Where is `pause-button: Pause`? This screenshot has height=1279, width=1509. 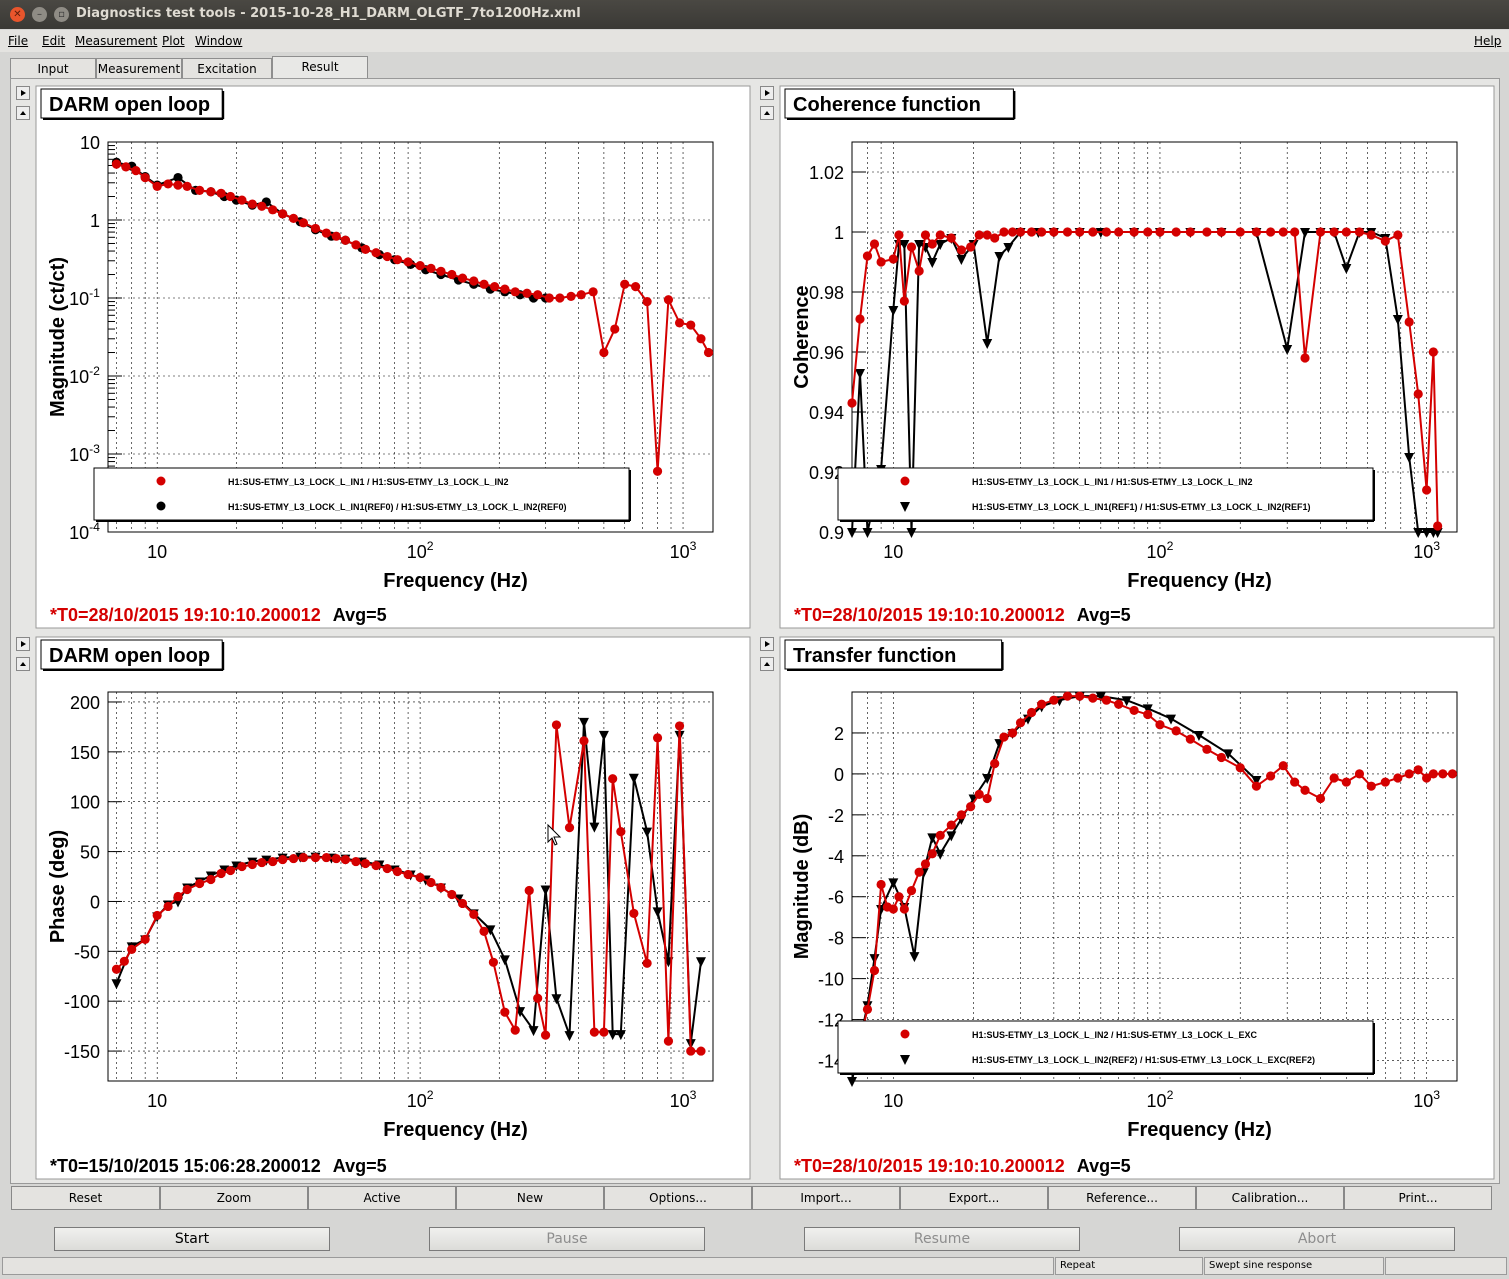 pause-button: Pause is located at coordinates (567, 1239).